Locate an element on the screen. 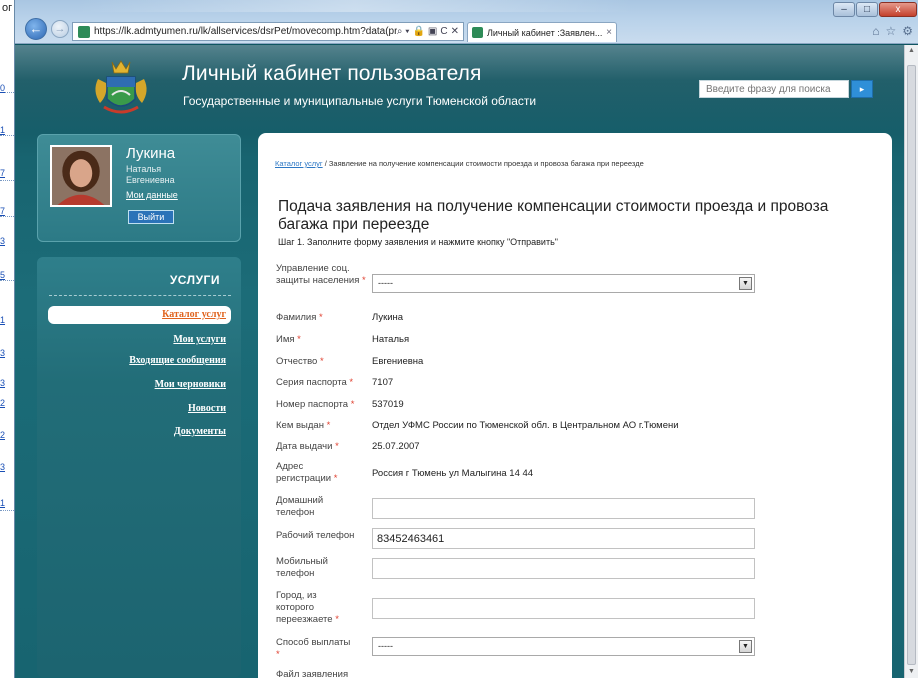 This screenshot has height=678, width=918. stop-icon: ✕ is located at coordinates (455, 31).